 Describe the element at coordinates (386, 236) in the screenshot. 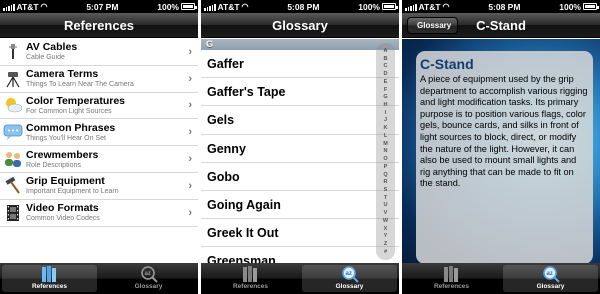

I see `index-letter: Y` at that location.